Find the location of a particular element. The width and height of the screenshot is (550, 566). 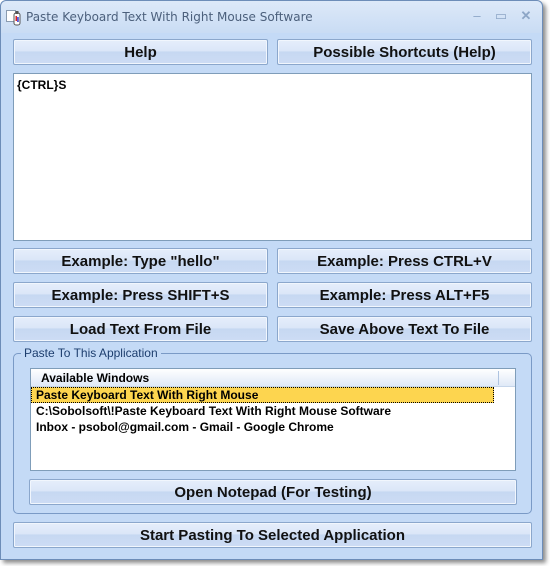

possible-shortcuts-button: Possible Shortcuts (Help) is located at coordinates (404, 52).